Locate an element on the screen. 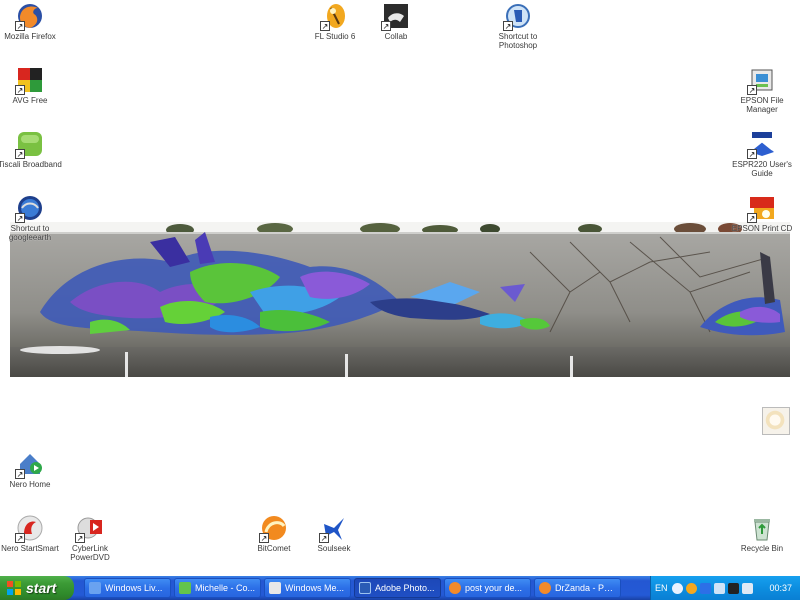 The width and height of the screenshot is (800, 600). icon-label: FL Studio 6 is located at coordinates (335, 36).